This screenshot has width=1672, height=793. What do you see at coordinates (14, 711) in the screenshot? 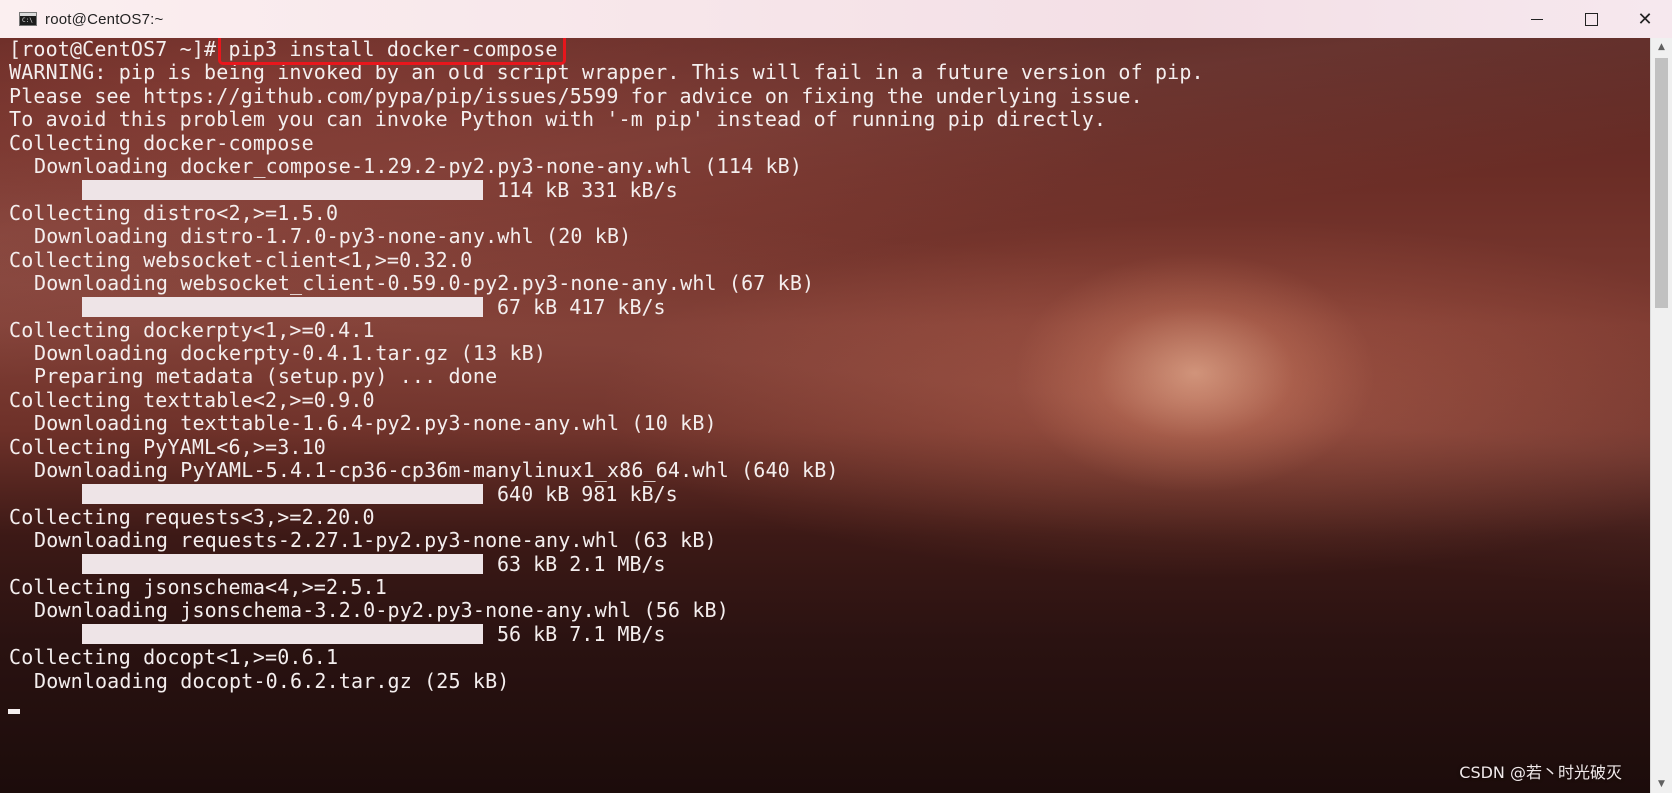
I see `terminal-cursor` at bounding box center [14, 711].